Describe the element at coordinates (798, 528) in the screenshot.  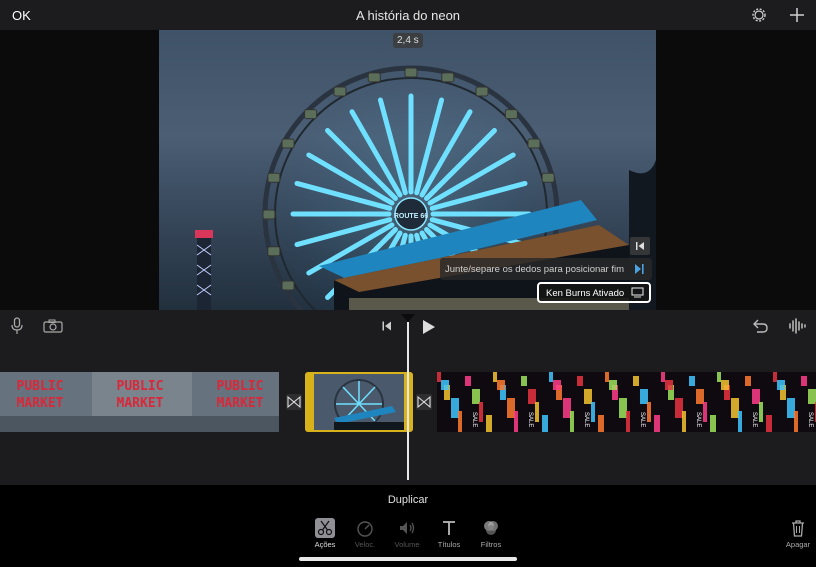
I see `trash-icon` at that location.